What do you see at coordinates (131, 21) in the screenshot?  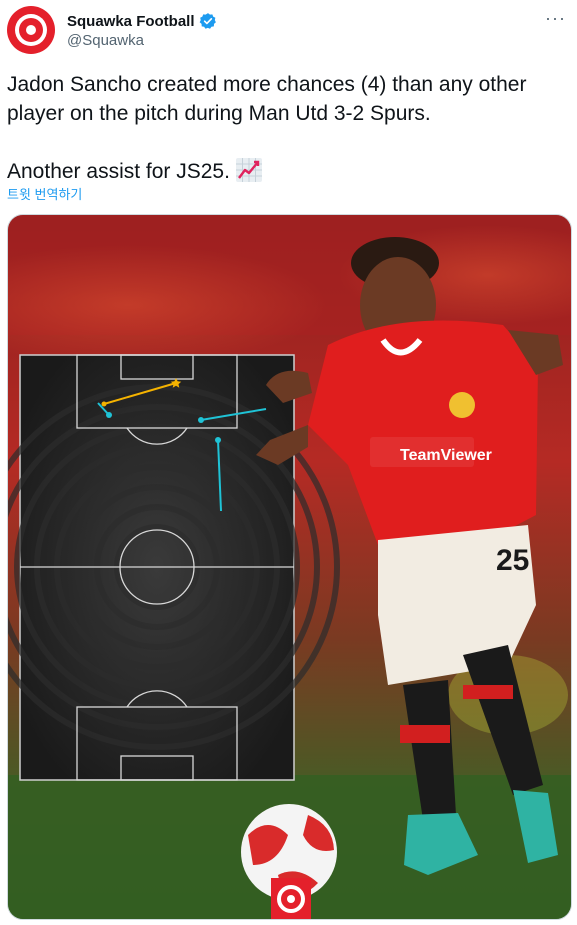 I see `display-name: Squawka Football` at bounding box center [131, 21].